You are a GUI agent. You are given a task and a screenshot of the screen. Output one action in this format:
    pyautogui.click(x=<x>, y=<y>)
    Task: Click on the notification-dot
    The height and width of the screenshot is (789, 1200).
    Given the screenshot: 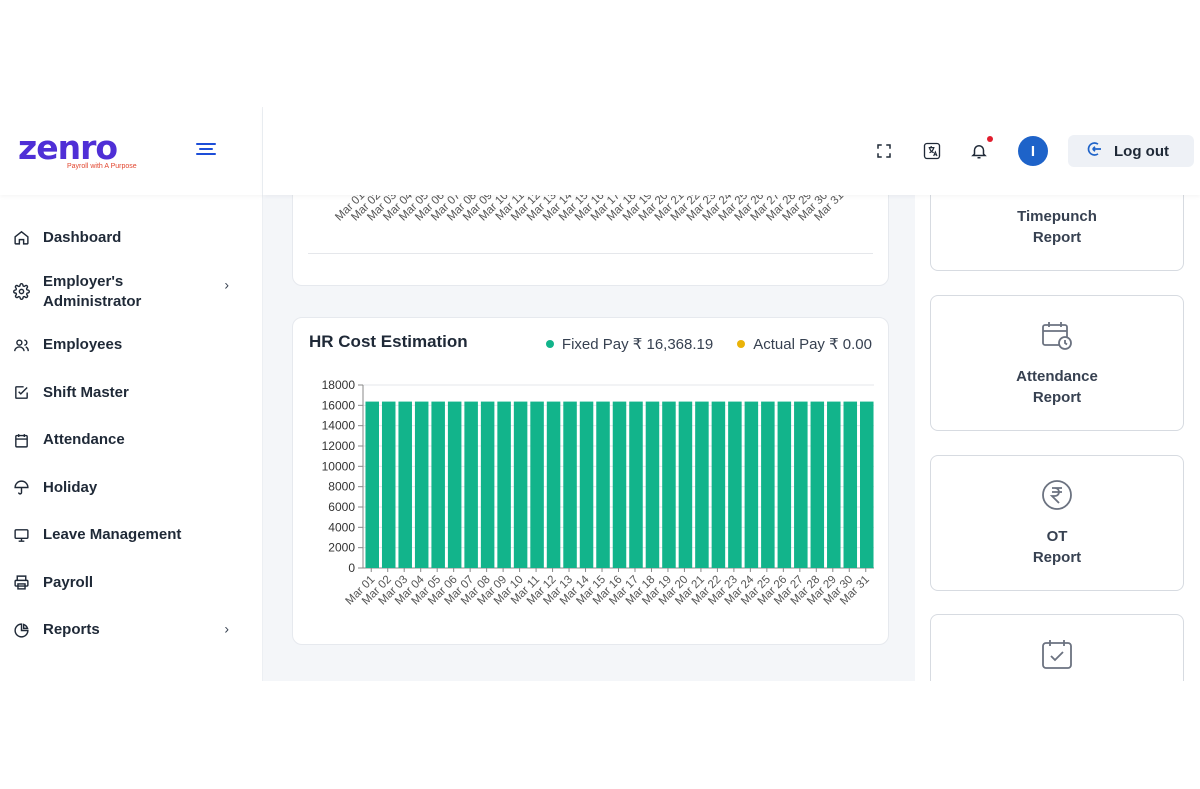 What is the action you would take?
    pyautogui.click(x=990, y=139)
    